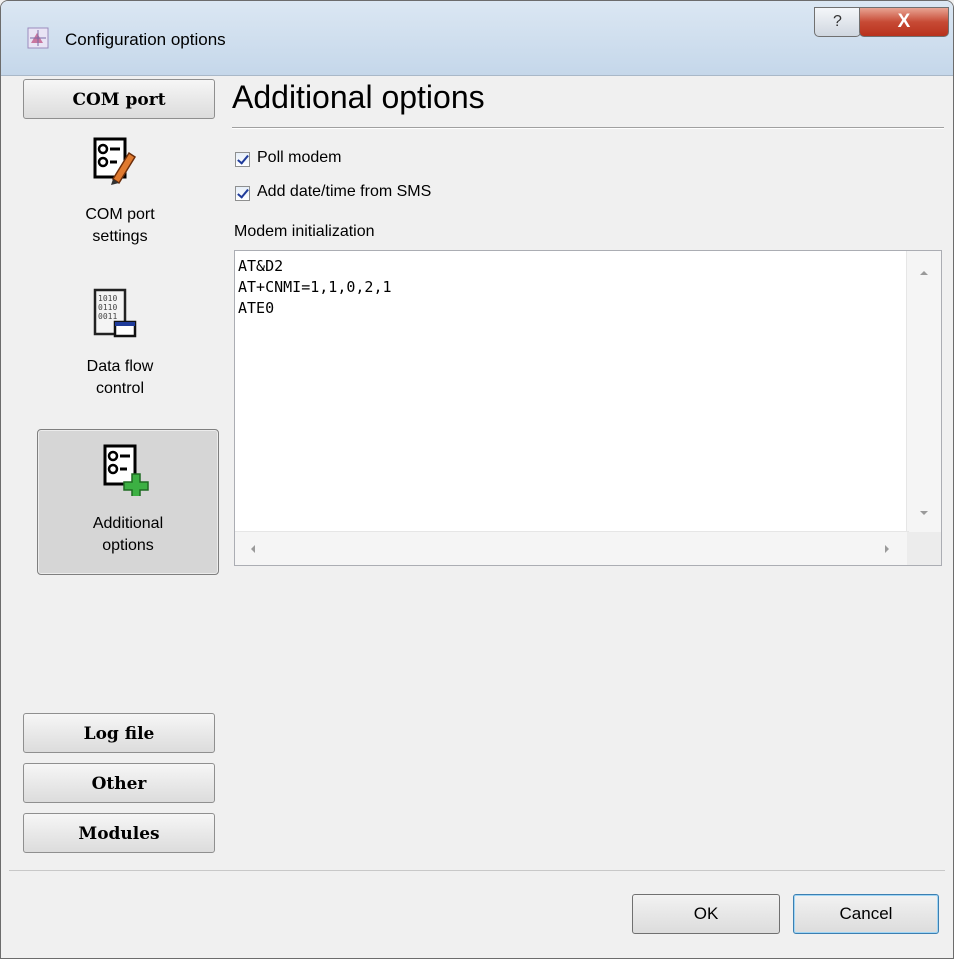  I want to click on vertical-scrollbar, so click(923, 392).